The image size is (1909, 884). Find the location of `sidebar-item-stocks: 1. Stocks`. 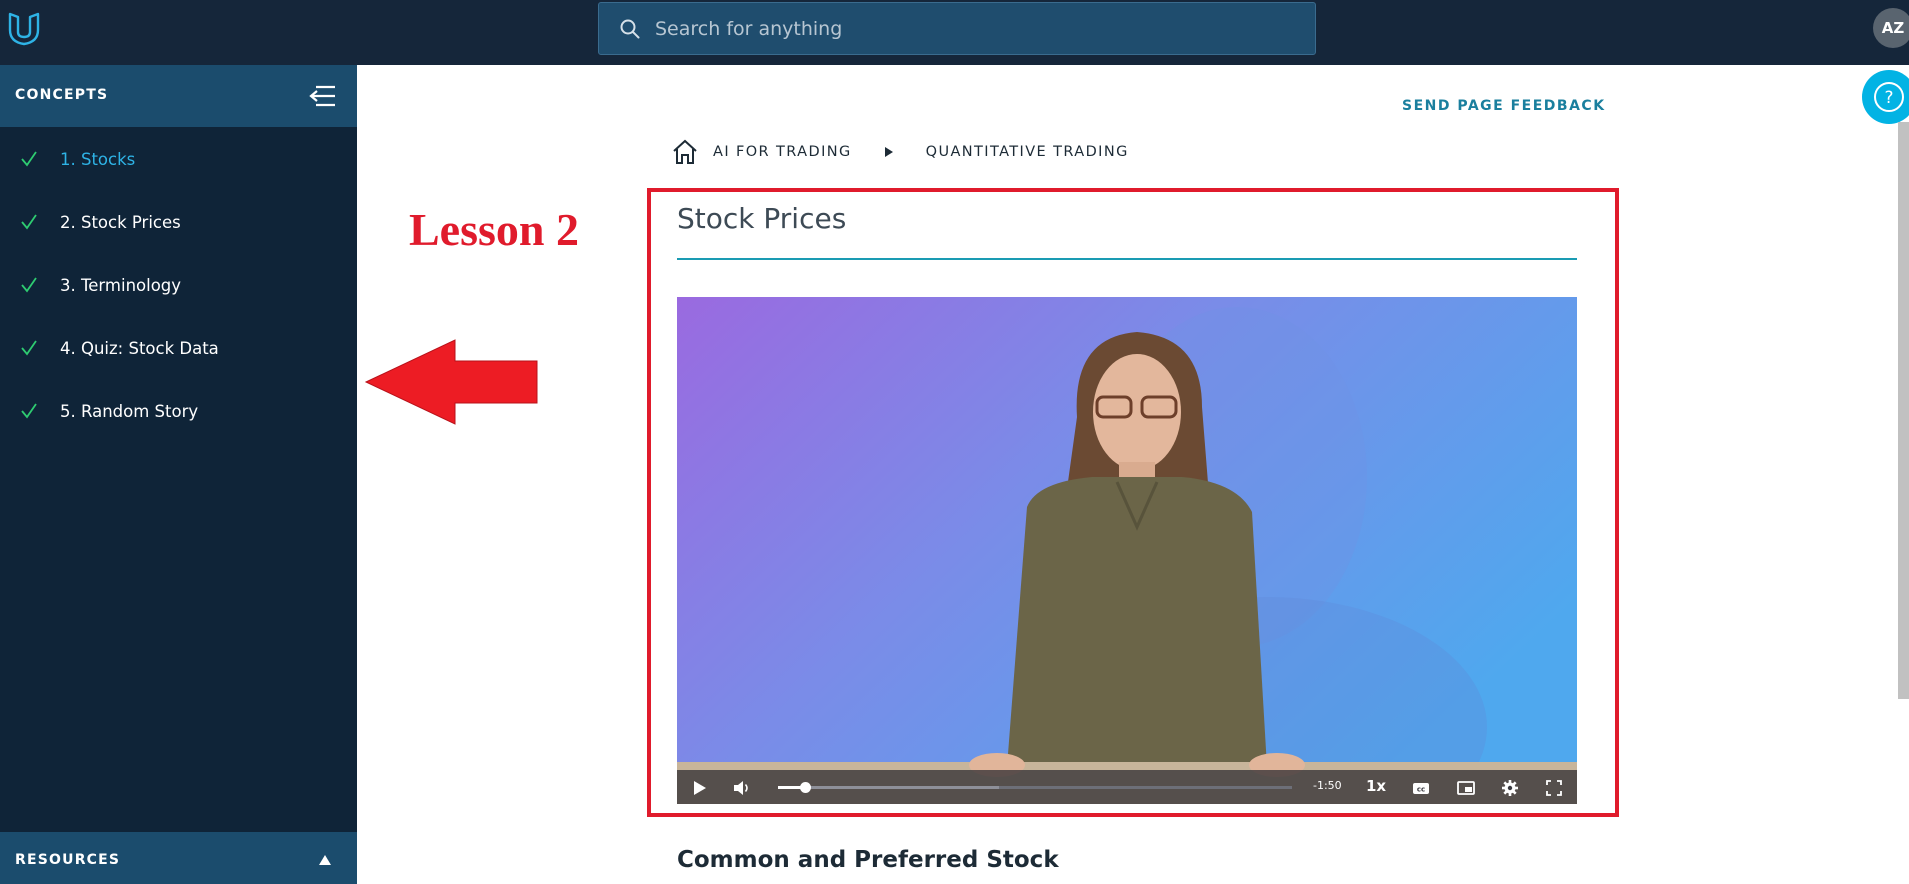

sidebar-item-stocks: 1. Stocks is located at coordinates (178, 161).